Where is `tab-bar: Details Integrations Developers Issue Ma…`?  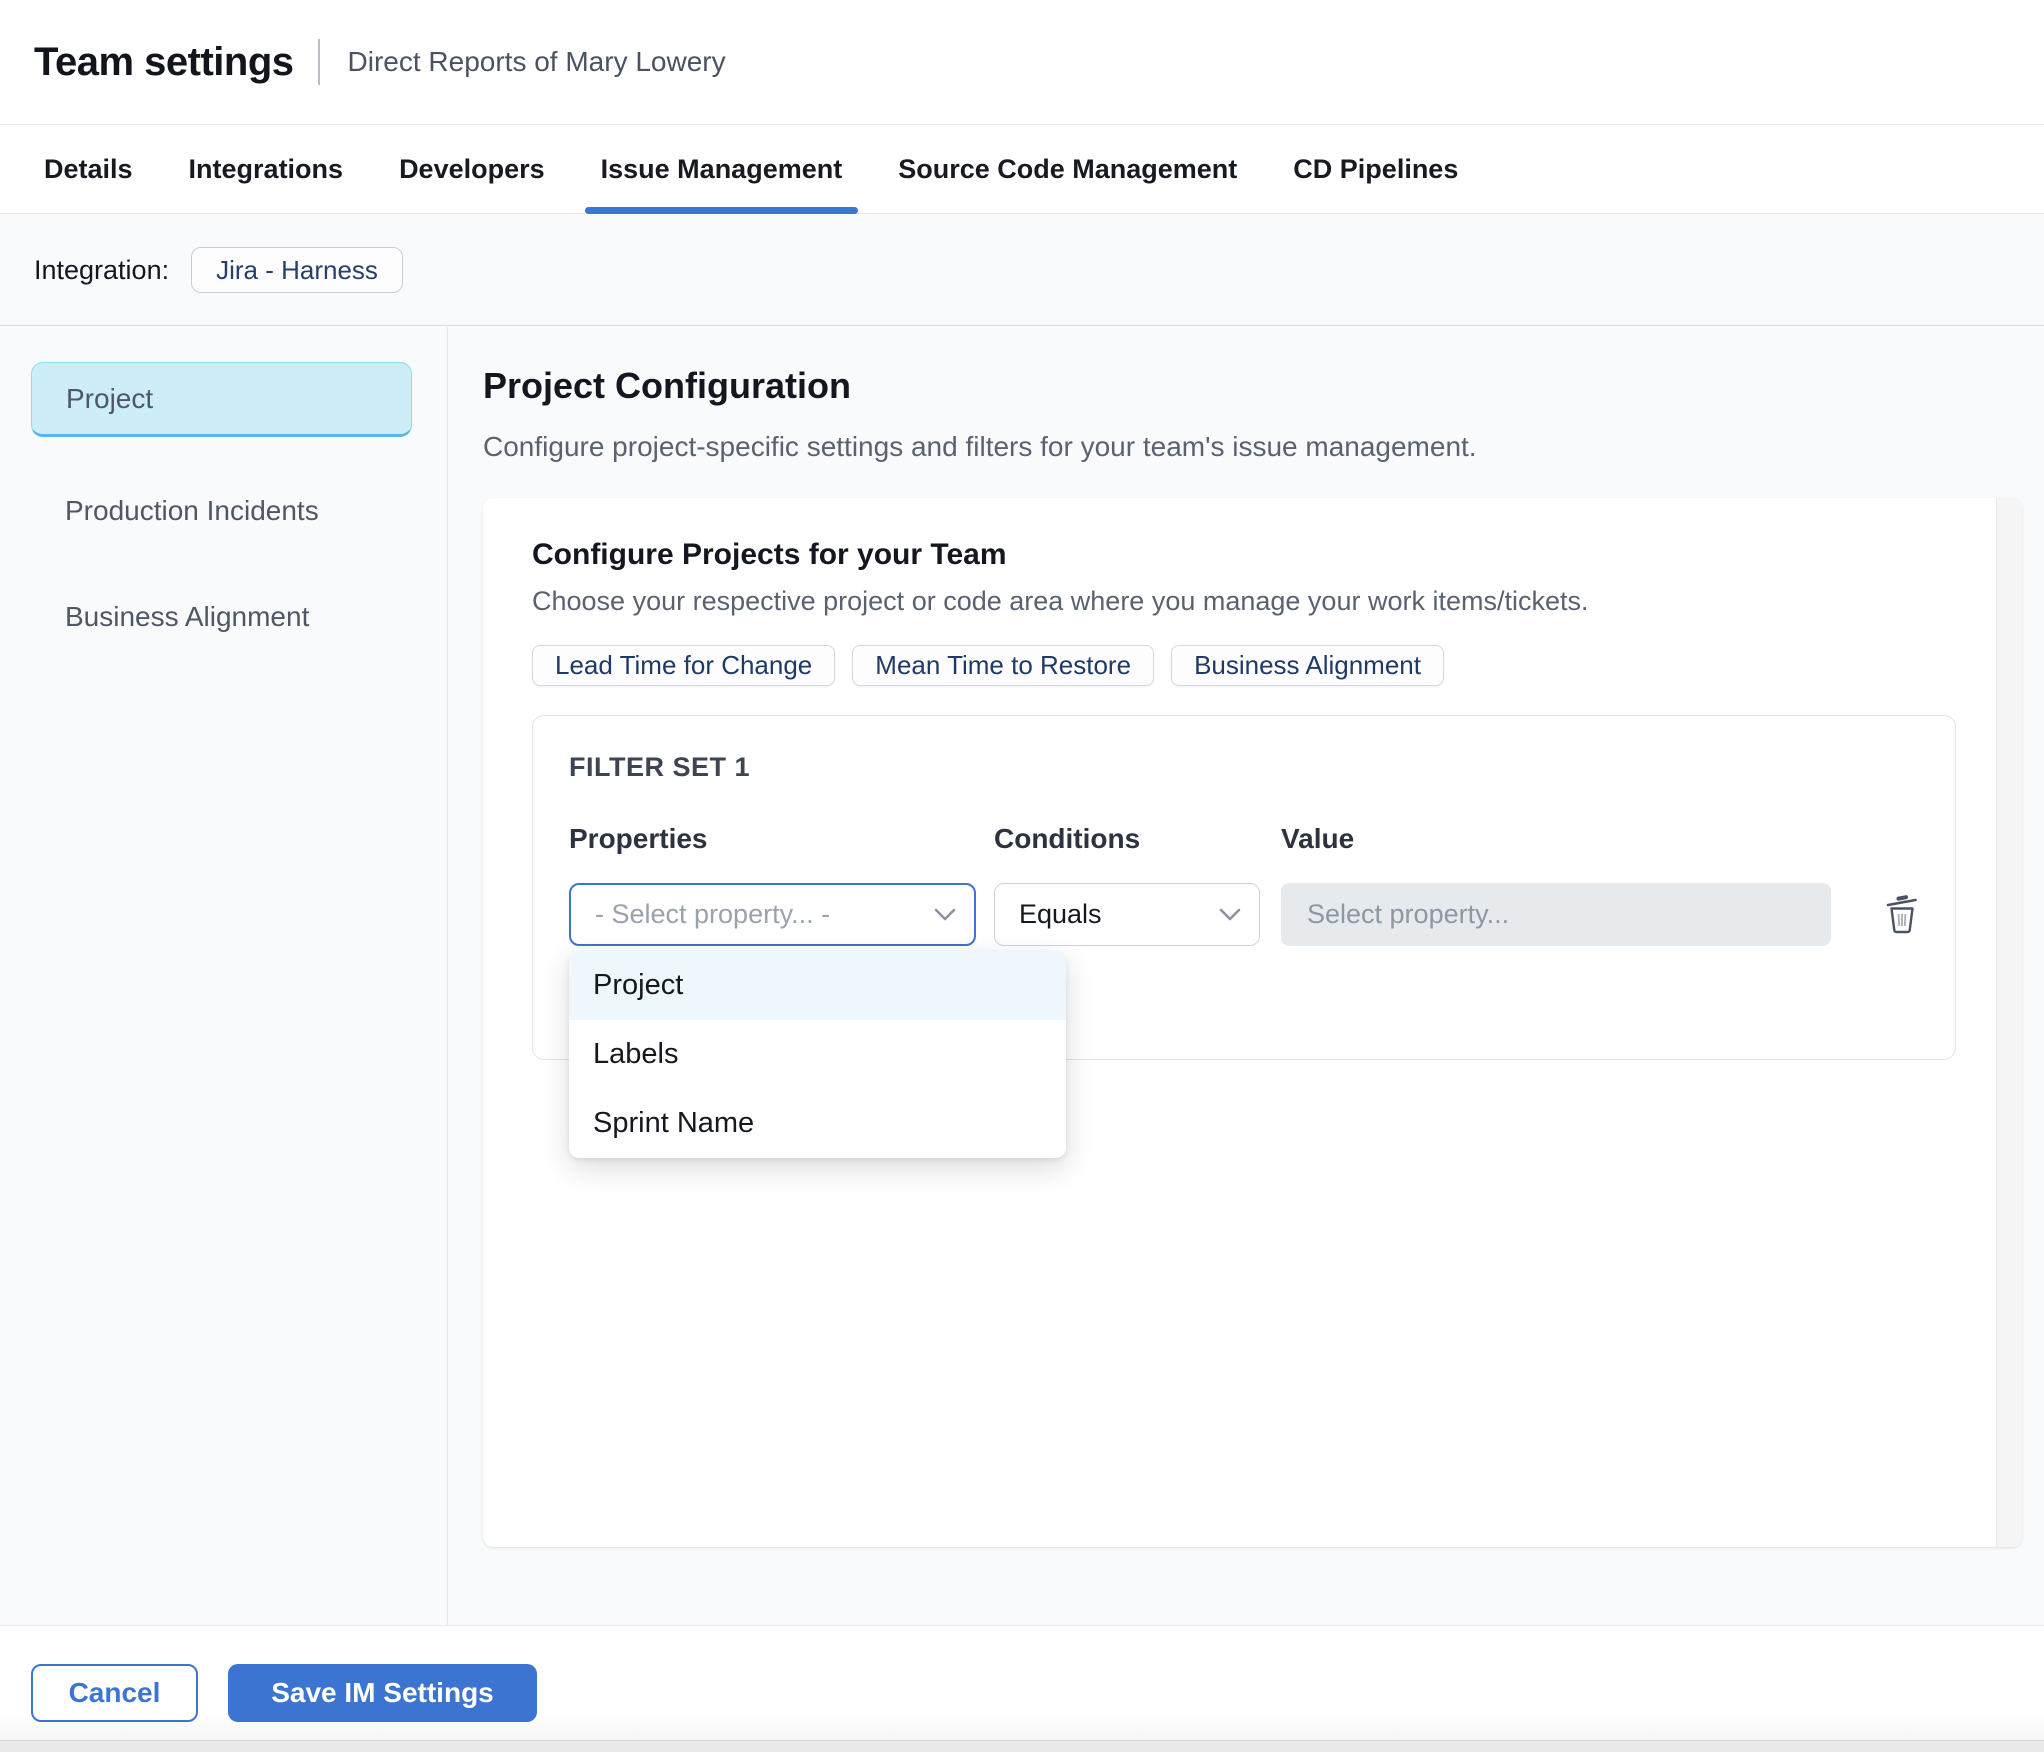
tab-bar: Details Integrations Developers Issue Ma… is located at coordinates (1022, 170).